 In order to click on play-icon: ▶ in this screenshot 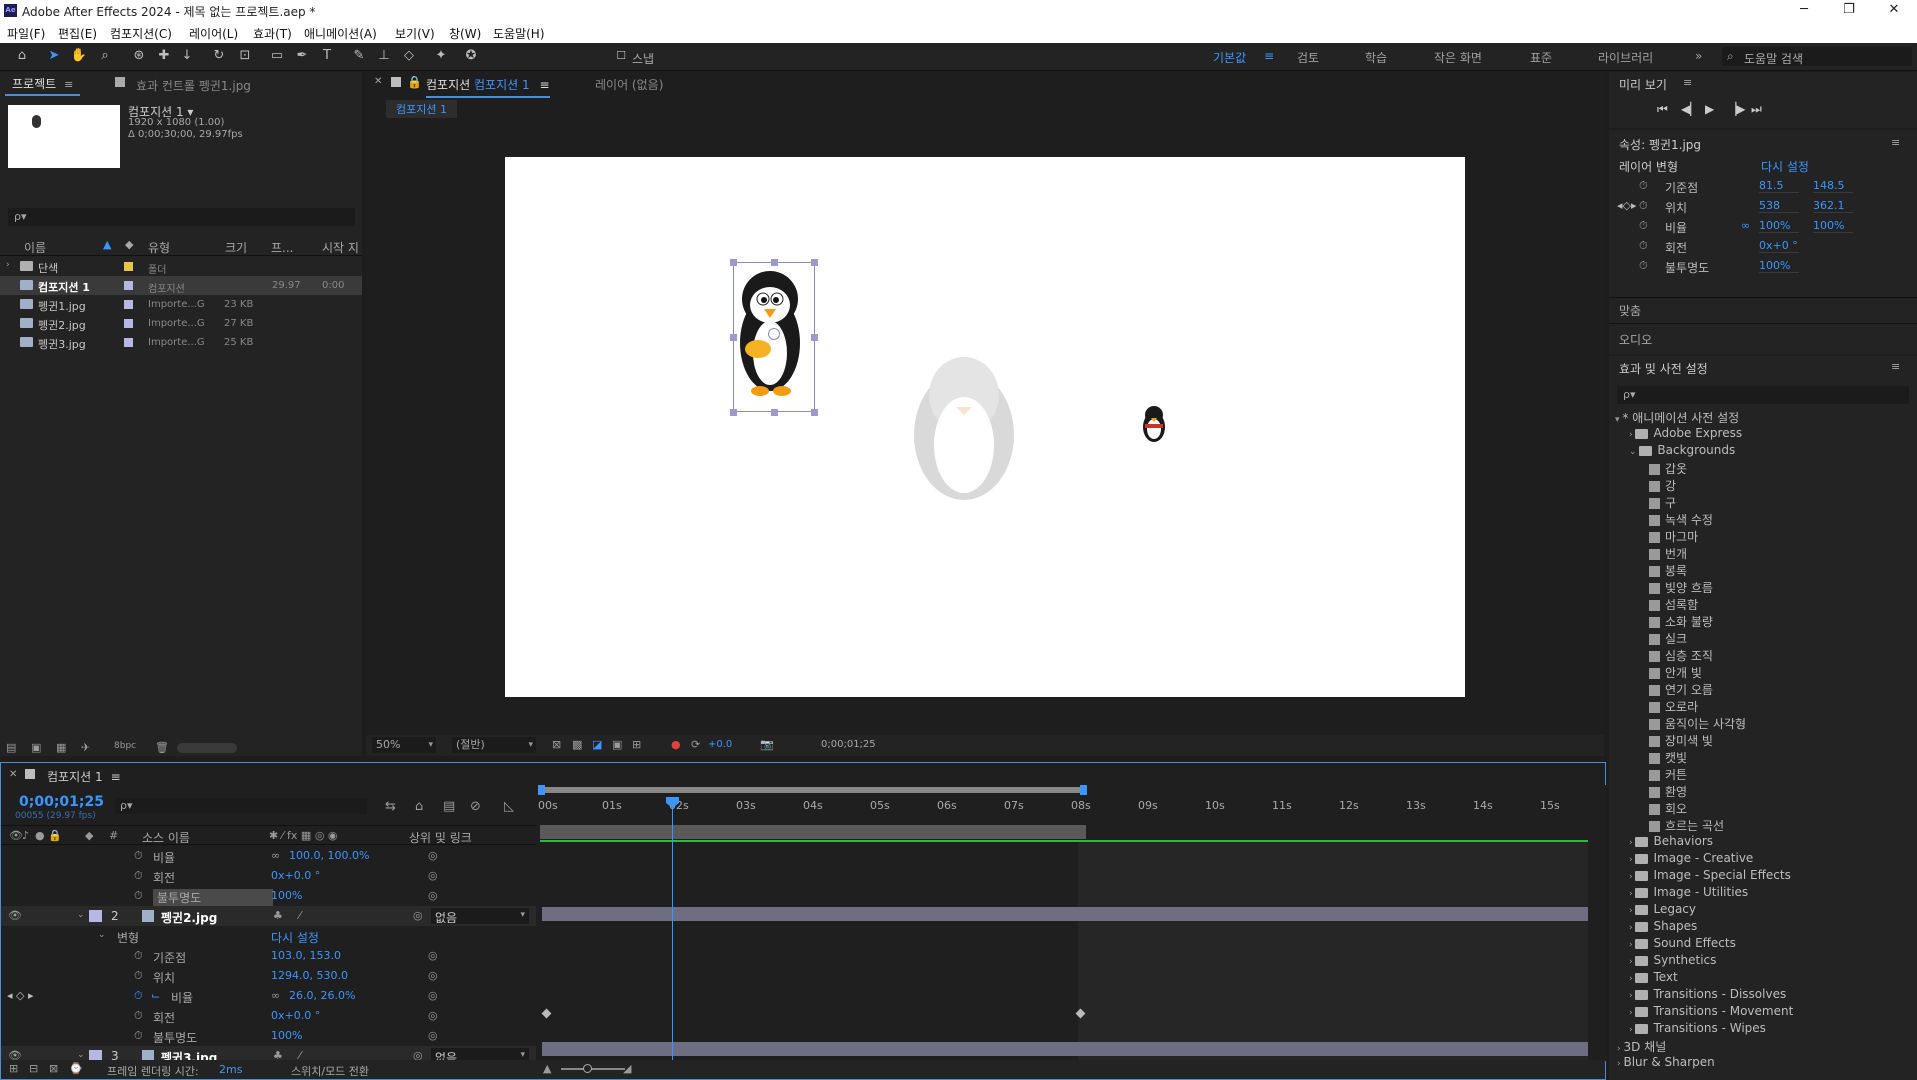, I will do `click(1709, 109)`.